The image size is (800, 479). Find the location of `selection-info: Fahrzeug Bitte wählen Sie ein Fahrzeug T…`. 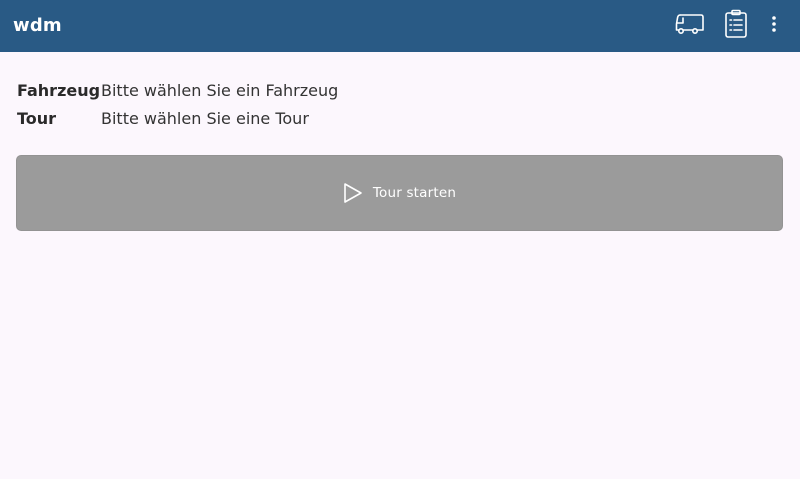

selection-info: Fahrzeug Bitte wählen Sie ein Fahrzeug T… is located at coordinates (177, 104).